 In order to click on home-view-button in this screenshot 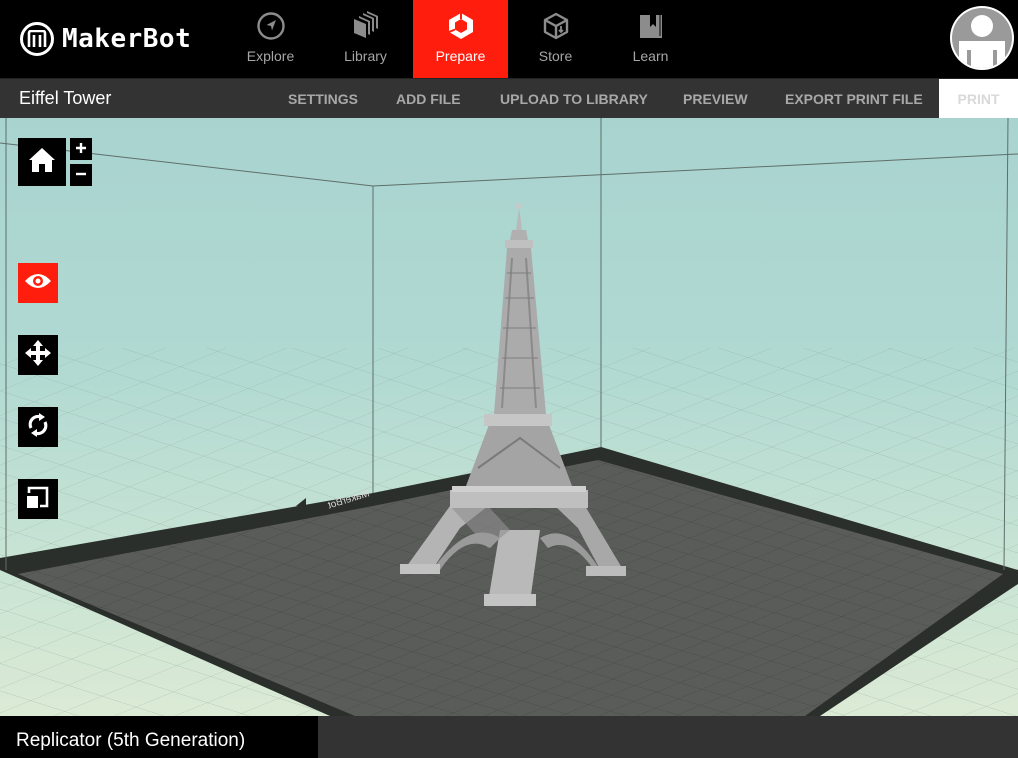, I will do `click(42, 162)`.